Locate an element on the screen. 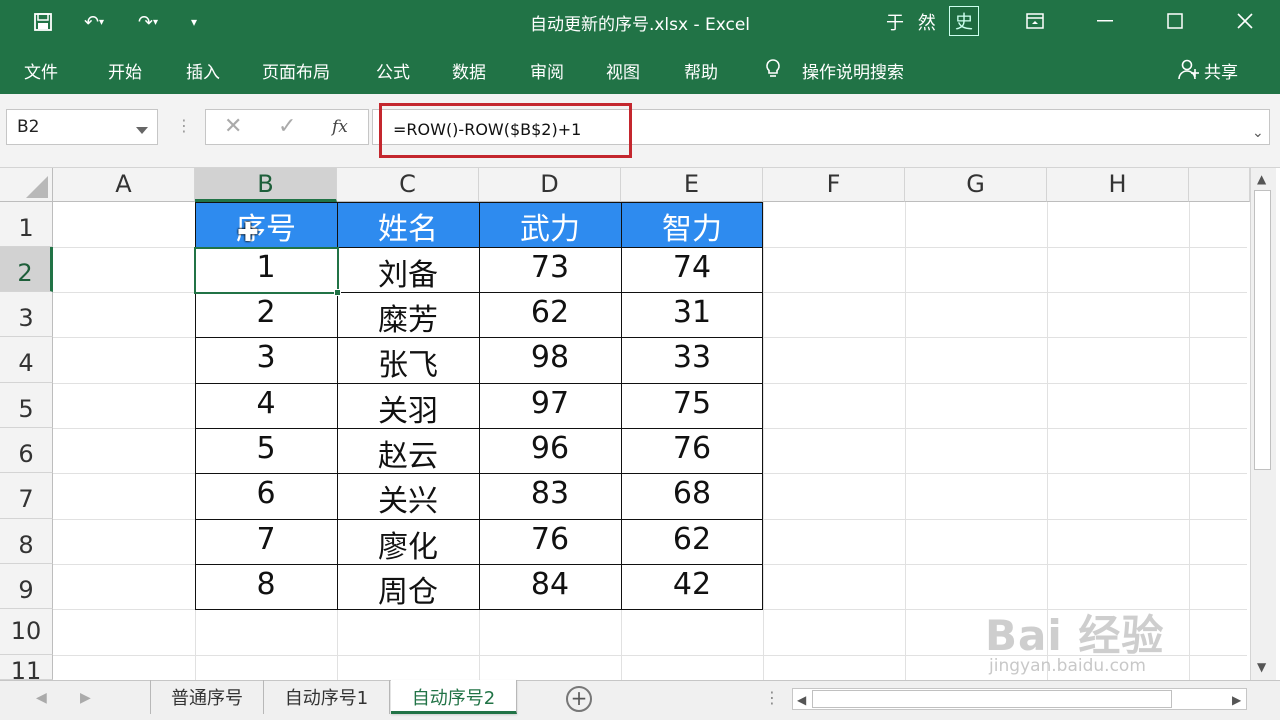 Image resolution: width=1280 pixels, height=720 pixels. table-cell: 张飞 is located at coordinates (408, 362).